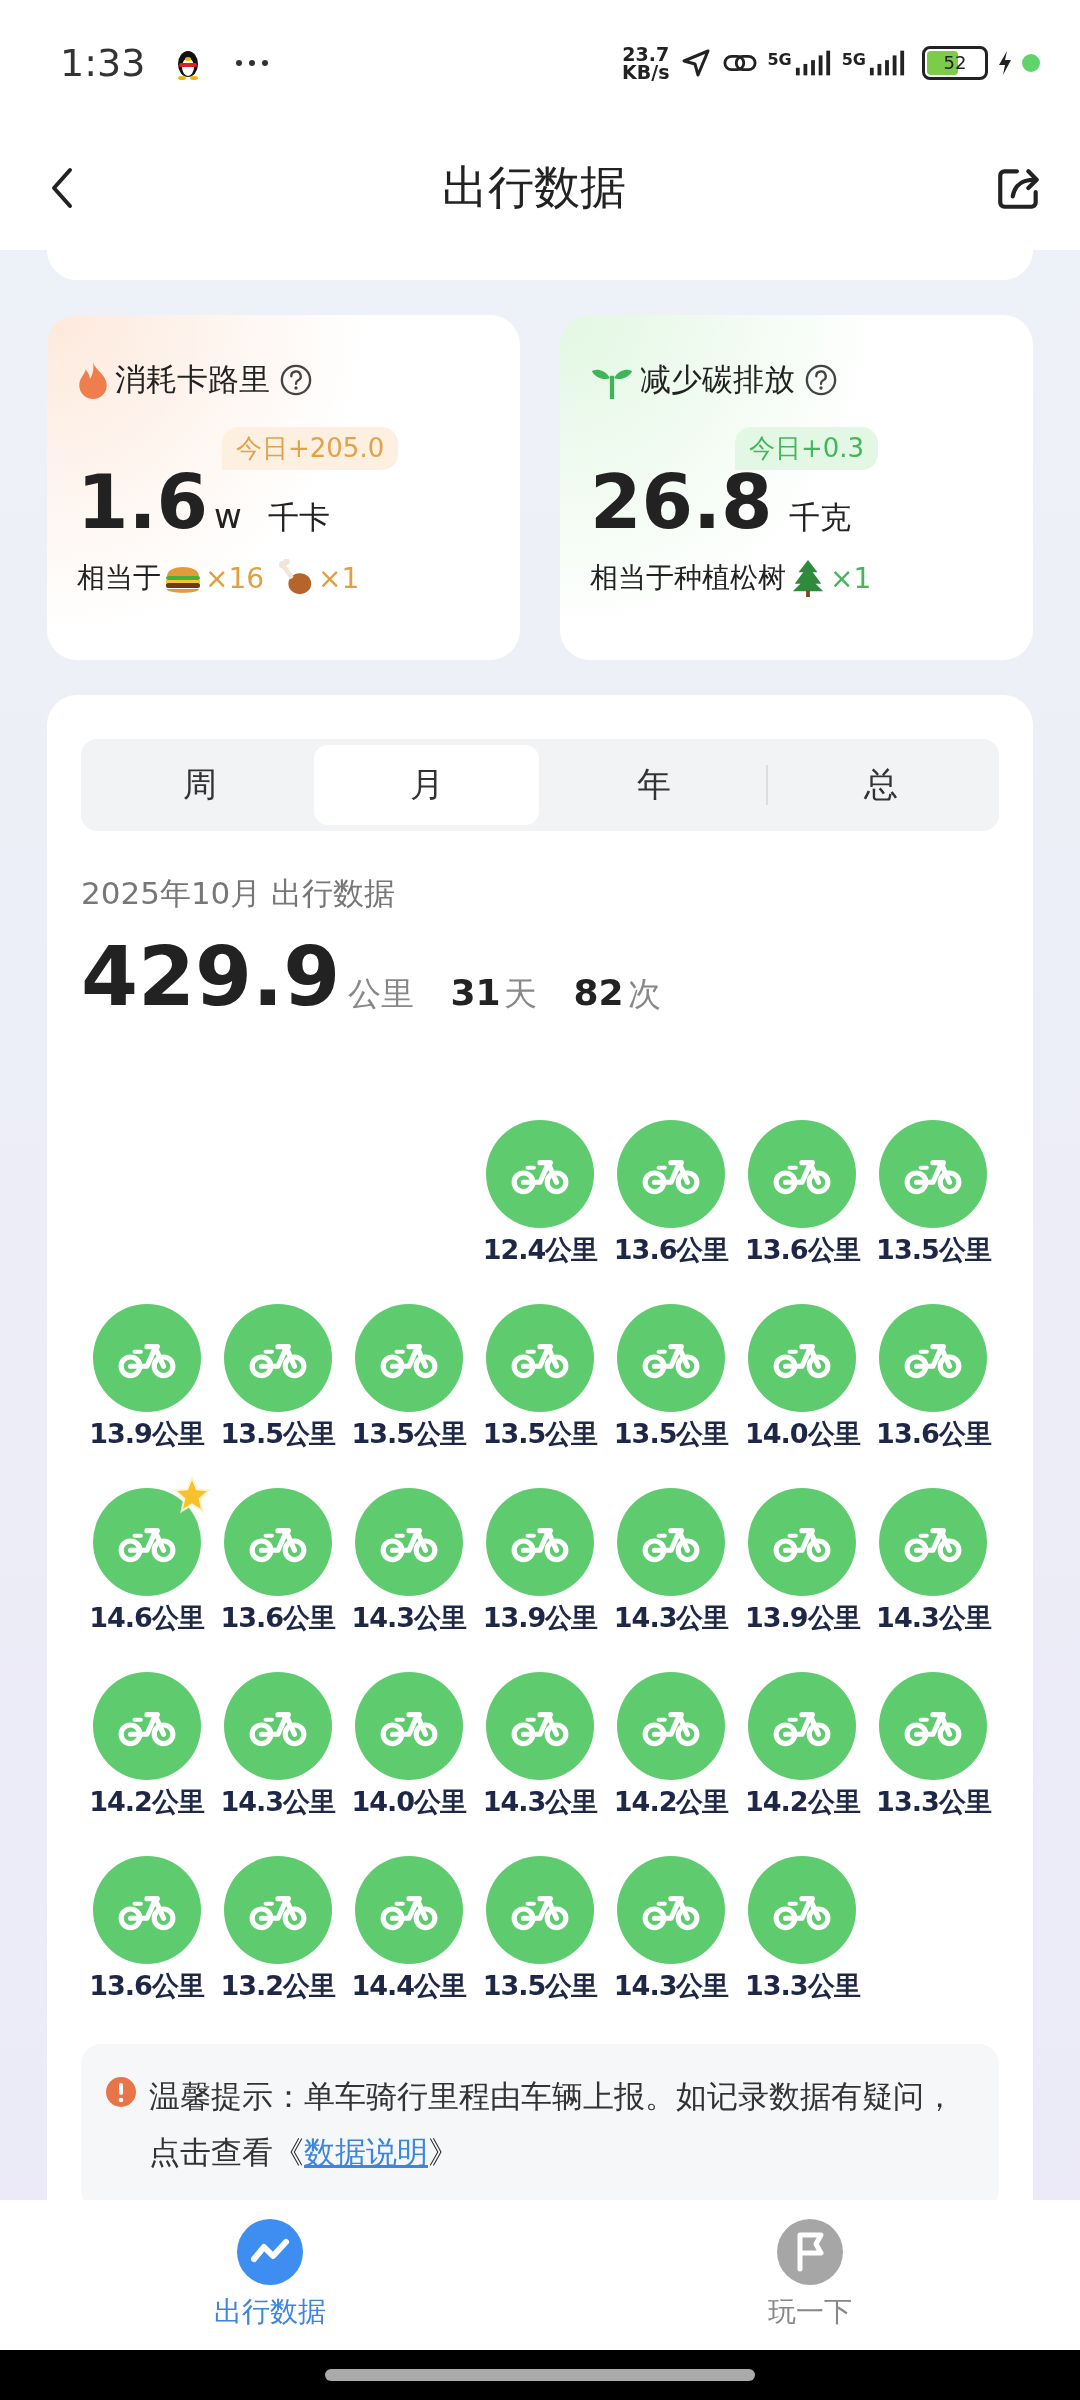 This screenshot has width=1080, height=2400. What do you see at coordinates (277, 1986) in the screenshot?
I see `day-distance: 13.2公里` at bounding box center [277, 1986].